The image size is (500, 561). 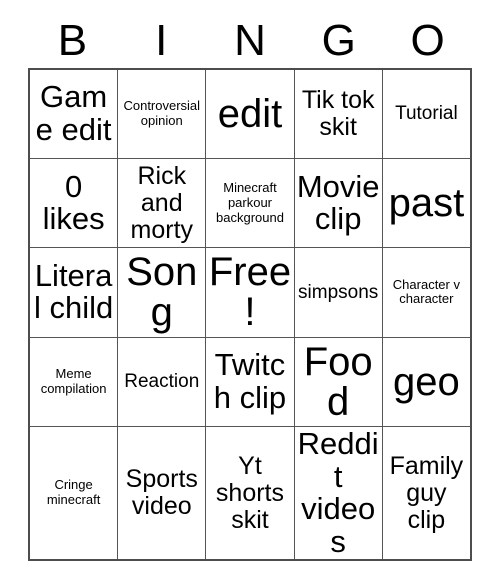 I want to click on bingo-cell-label: Cringe minecraft, so click(x=73, y=492).